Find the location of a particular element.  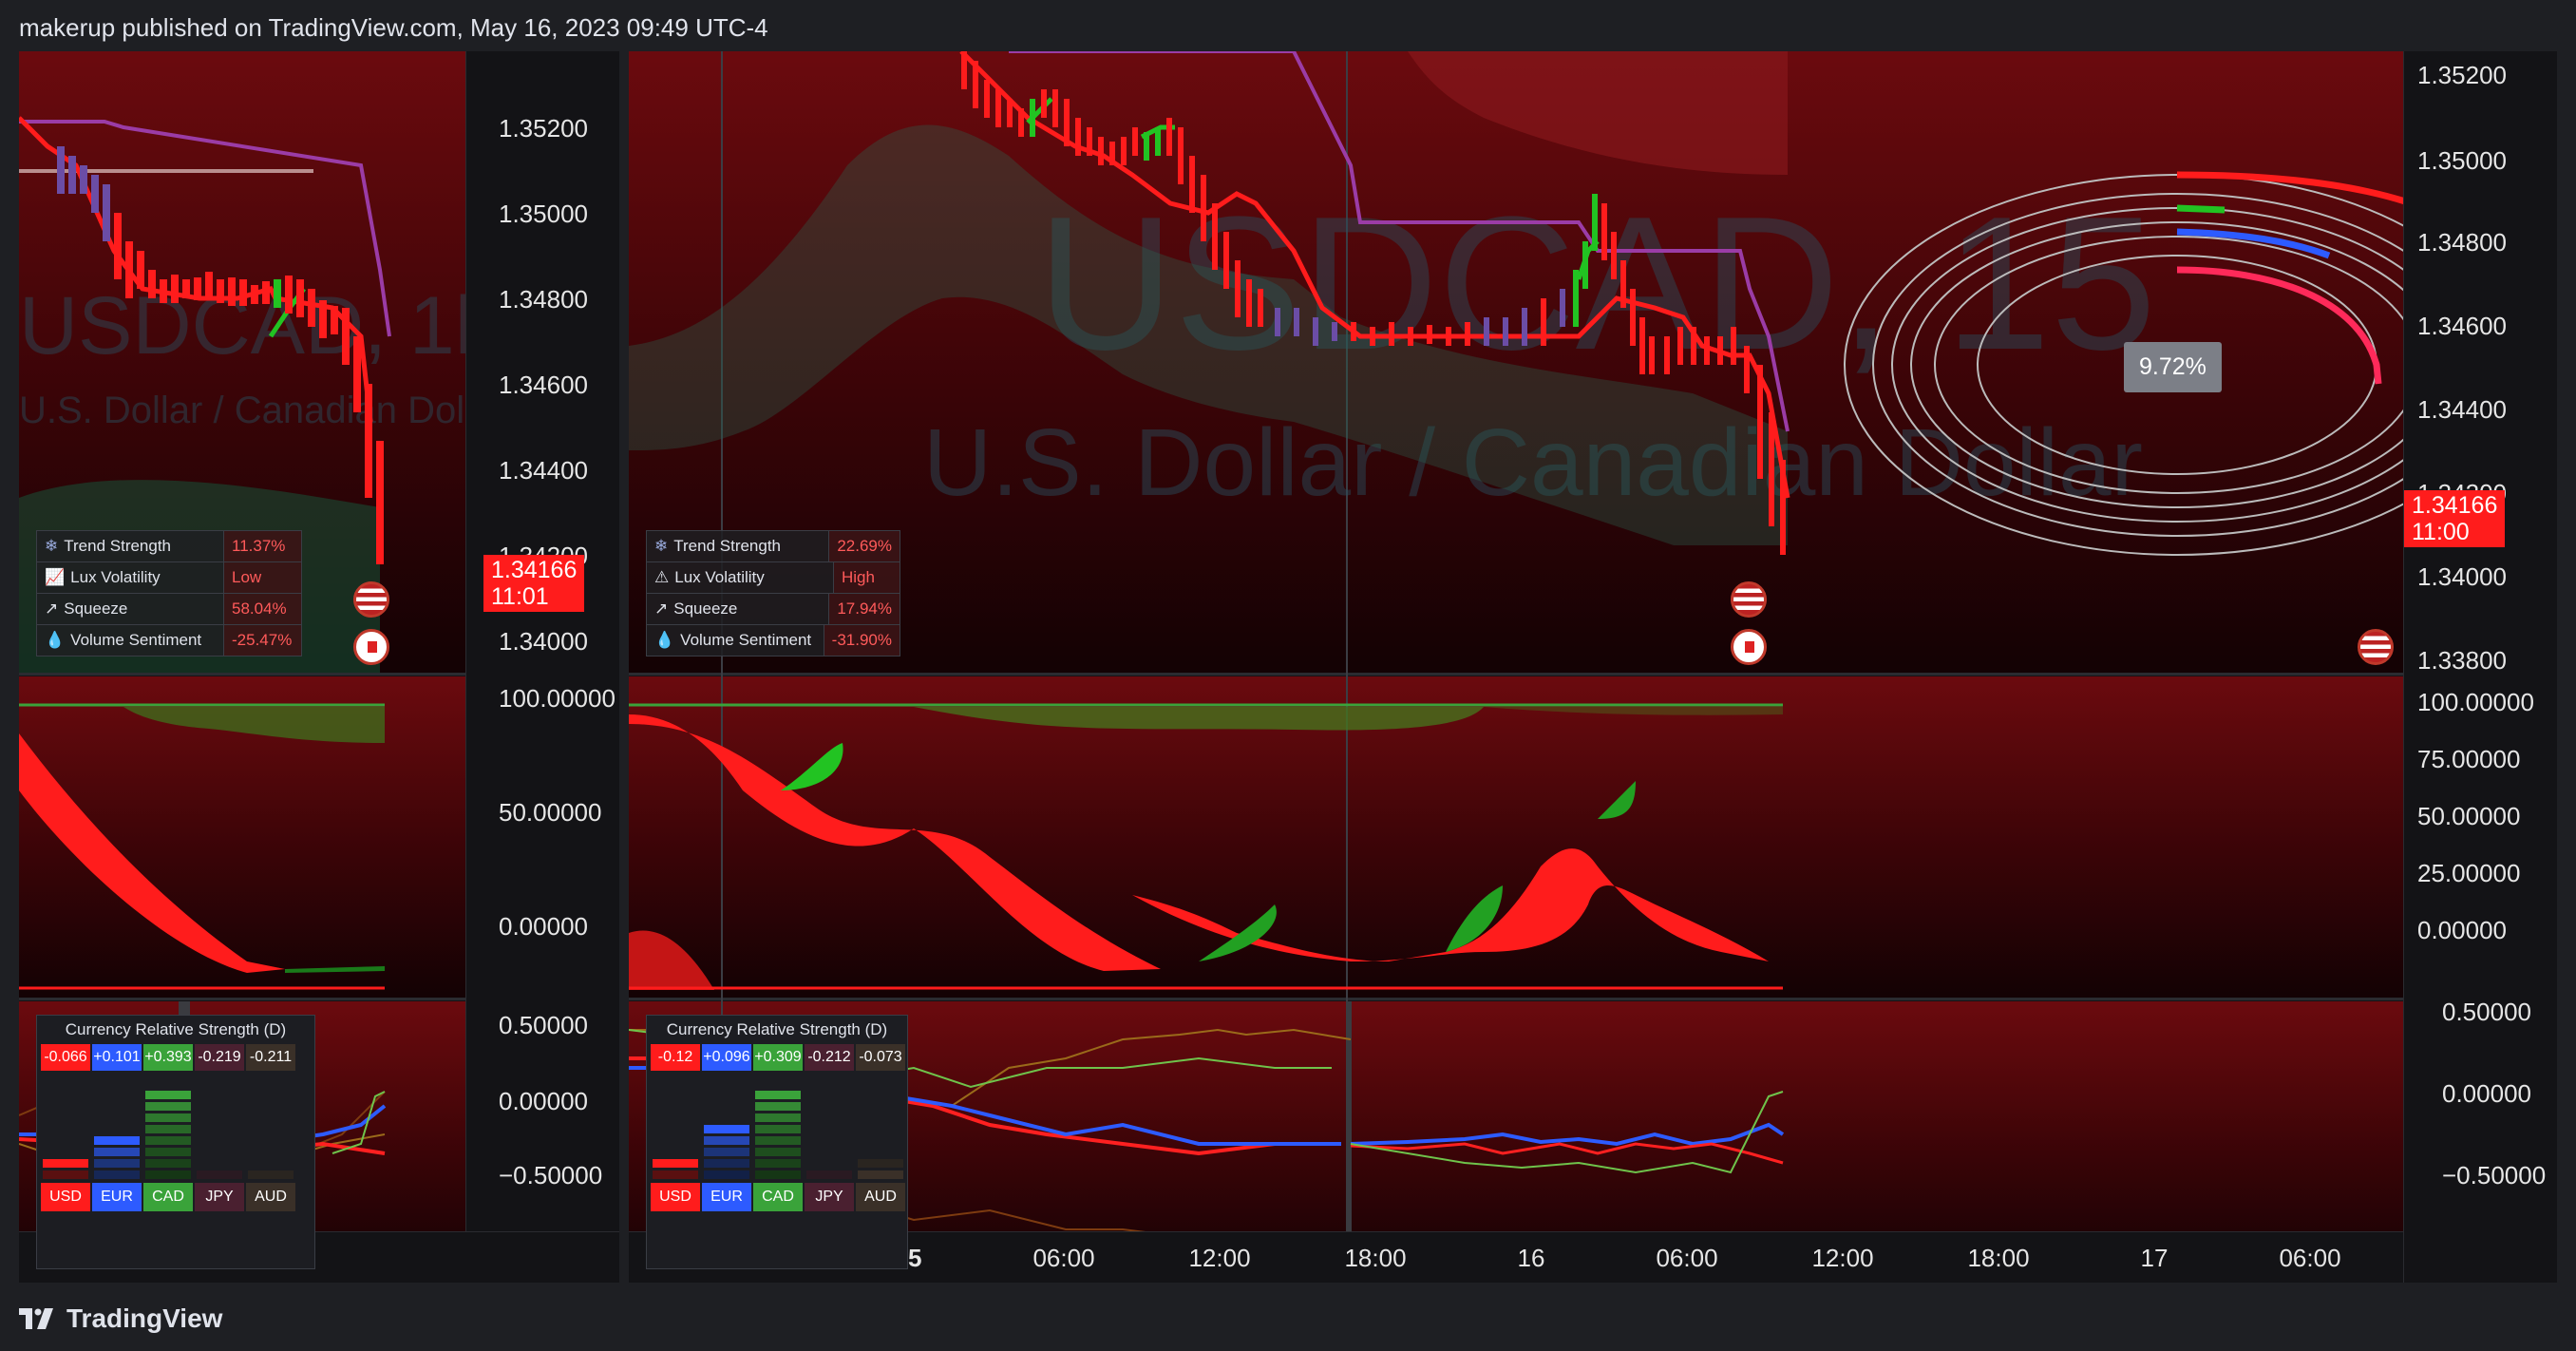

left-oscillator is located at coordinates (242, 837).